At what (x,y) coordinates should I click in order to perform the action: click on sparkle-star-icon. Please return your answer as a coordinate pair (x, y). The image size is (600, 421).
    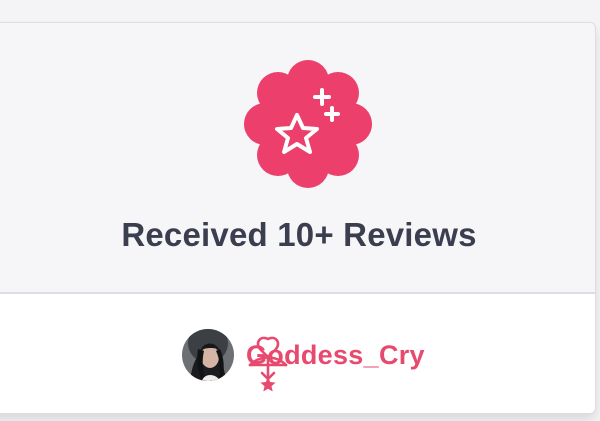
    Looking at the image, I should click on (308, 124).